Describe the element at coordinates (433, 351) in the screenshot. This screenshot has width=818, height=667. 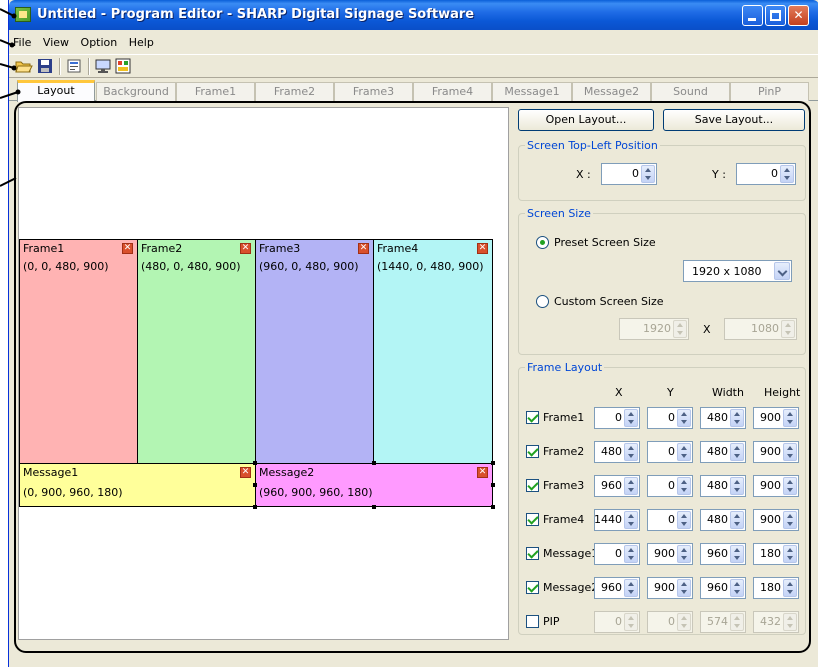
I see `frame4-region: Frame4 (1440, 0, 480, 900) ✕` at that location.